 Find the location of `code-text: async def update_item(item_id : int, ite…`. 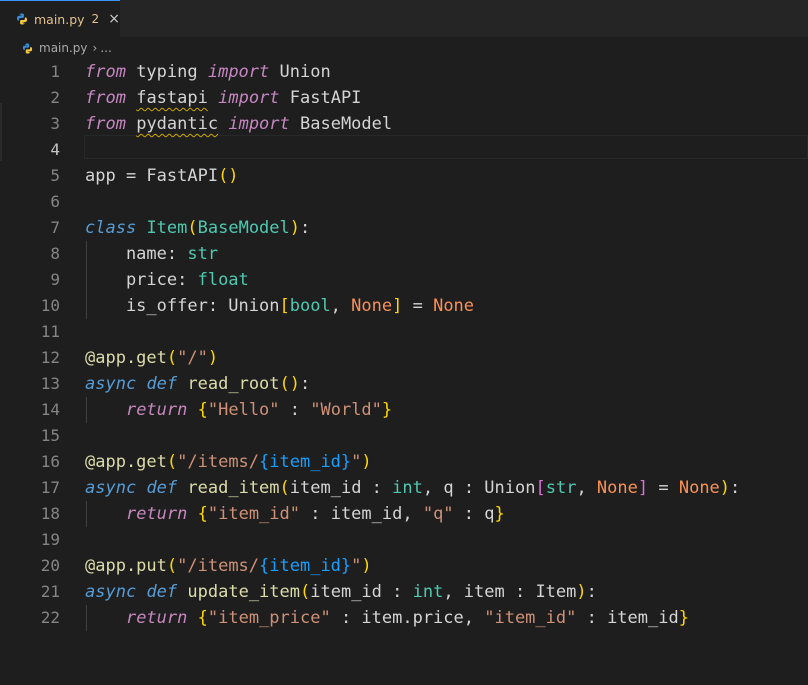

code-text: async def update_item(item_id : int, ite… is located at coordinates (341, 592).